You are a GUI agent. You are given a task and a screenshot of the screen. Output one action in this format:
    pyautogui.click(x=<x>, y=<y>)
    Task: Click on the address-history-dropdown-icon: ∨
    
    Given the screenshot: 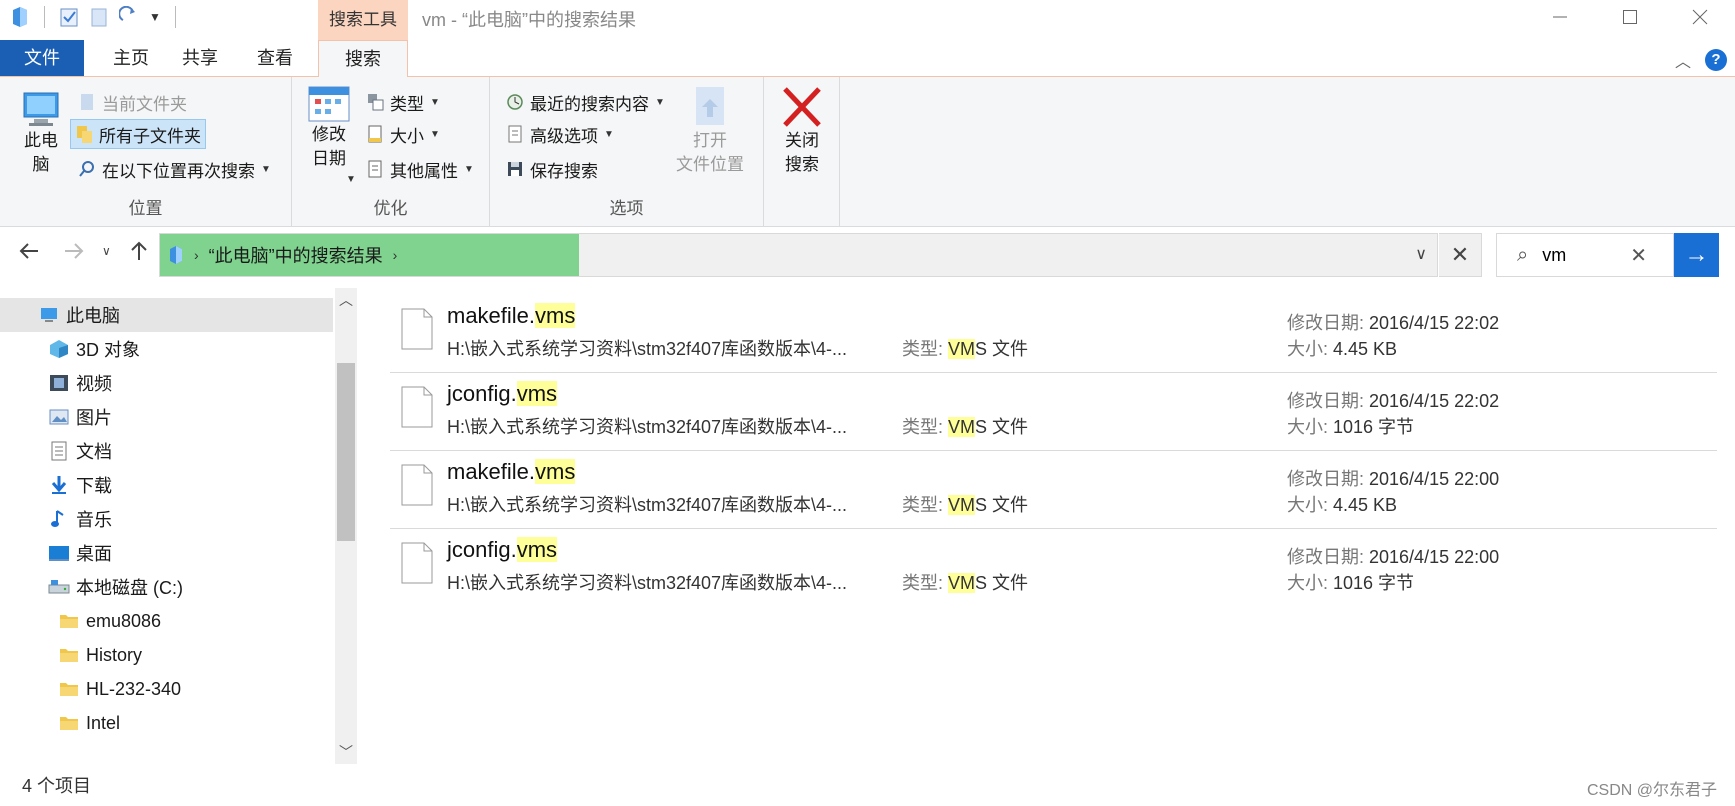 What is the action you would take?
    pyautogui.click(x=1421, y=254)
    